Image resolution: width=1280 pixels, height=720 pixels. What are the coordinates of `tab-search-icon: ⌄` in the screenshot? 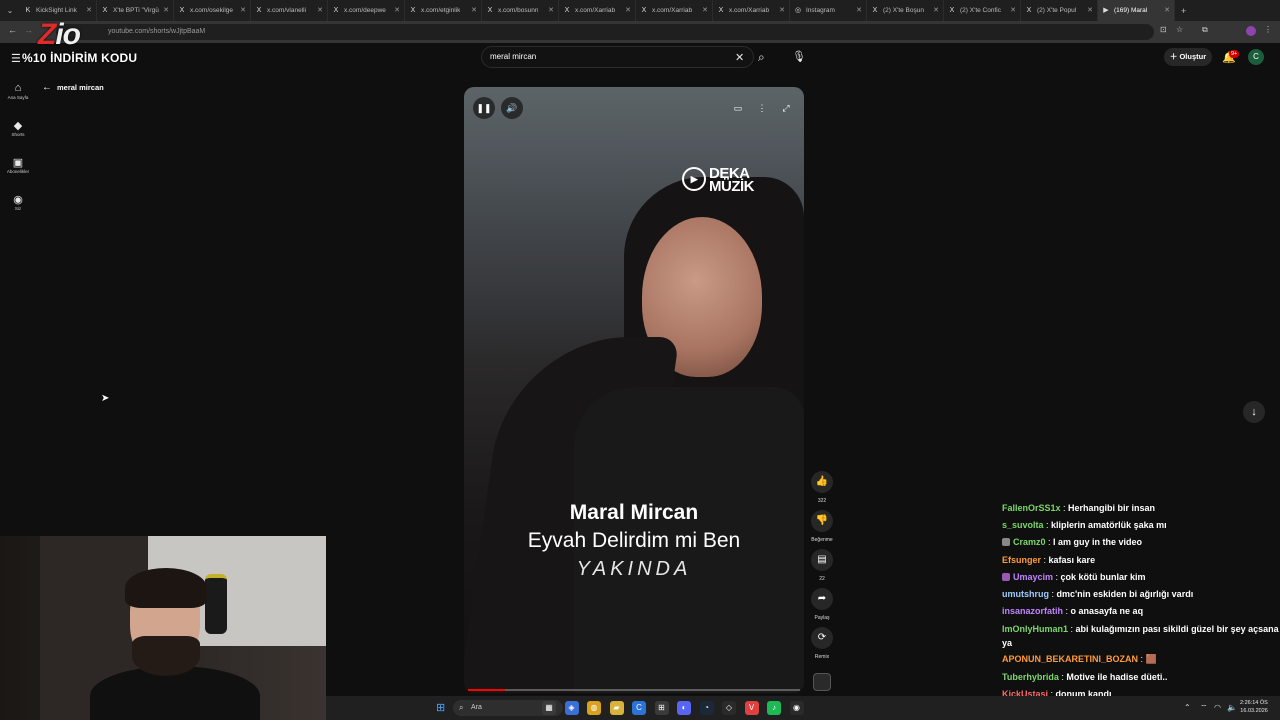 It's located at (10, 10).